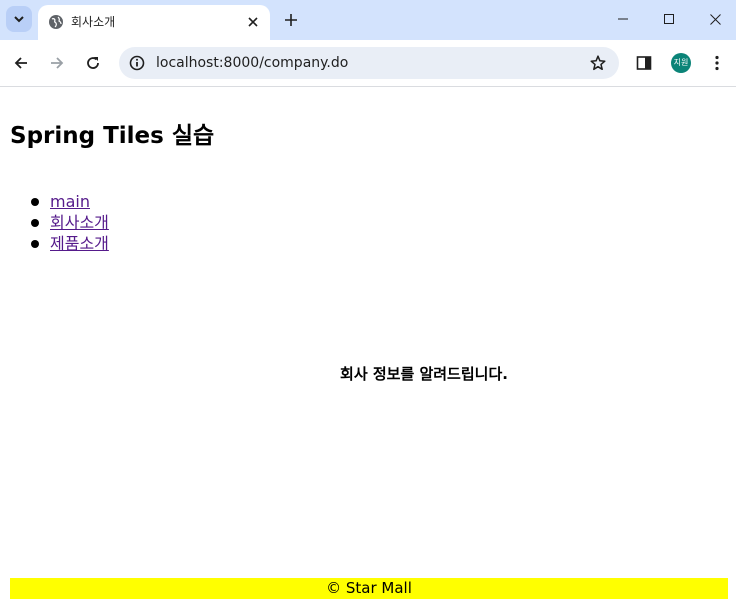 This screenshot has height=611, width=736. I want to click on arrow-right-icon, so click(57, 63).